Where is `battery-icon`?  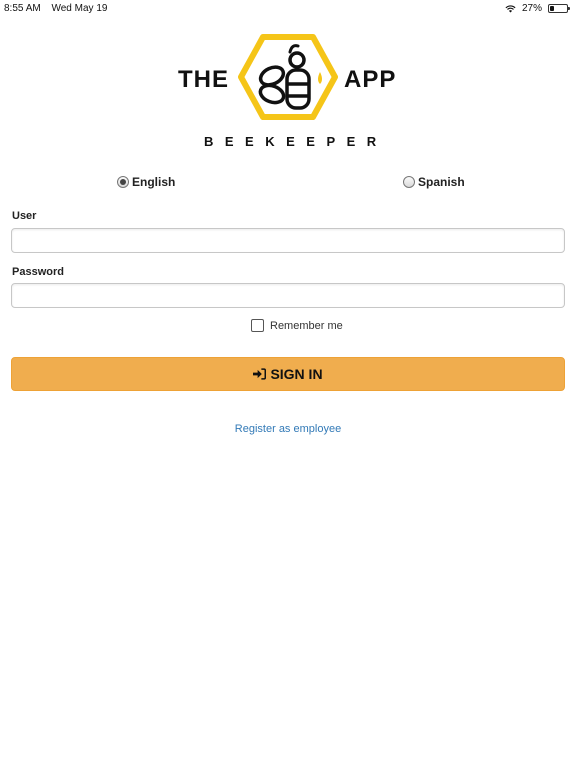 battery-icon is located at coordinates (559, 8).